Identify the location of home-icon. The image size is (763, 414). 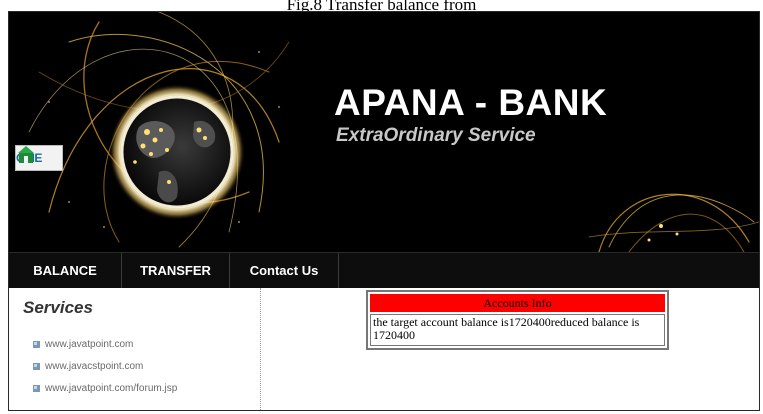
(26, 154).